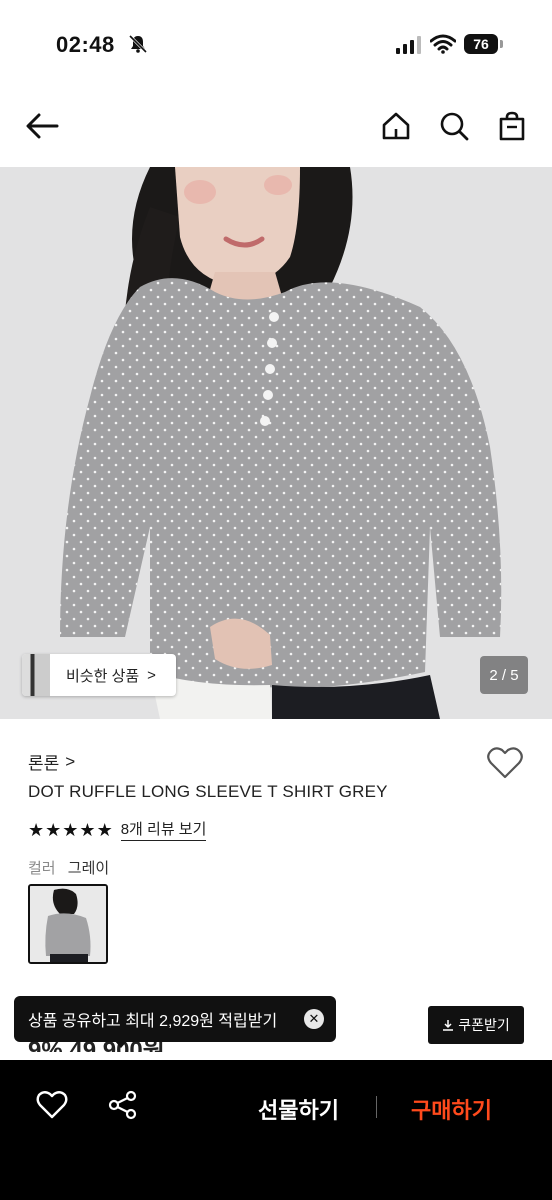 Image resolution: width=552 pixels, height=1200 pixels. Describe the element at coordinates (276, 128) in the screenshot. I see `top-nav` at that location.